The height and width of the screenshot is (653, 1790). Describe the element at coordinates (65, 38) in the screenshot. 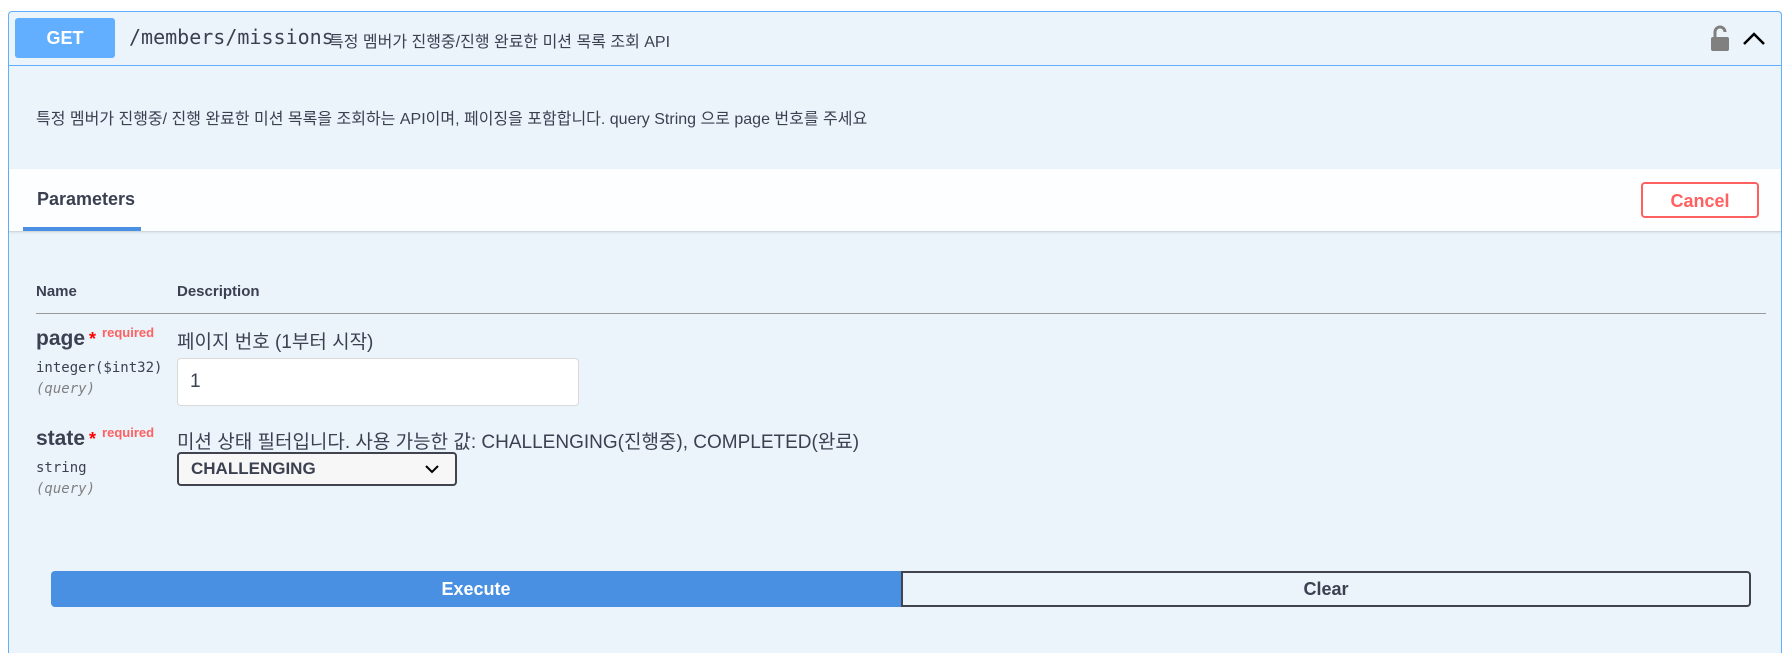

I see `http-method-badge: GET` at that location.